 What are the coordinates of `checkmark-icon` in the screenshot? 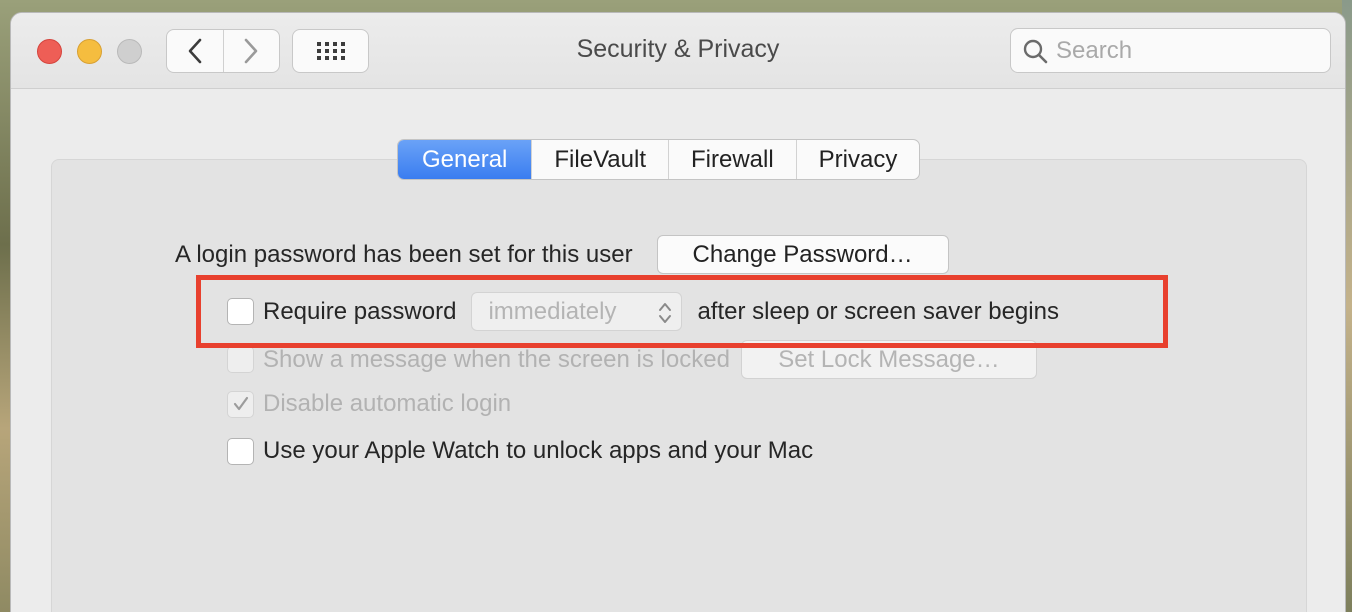 It's located at (240, 403).